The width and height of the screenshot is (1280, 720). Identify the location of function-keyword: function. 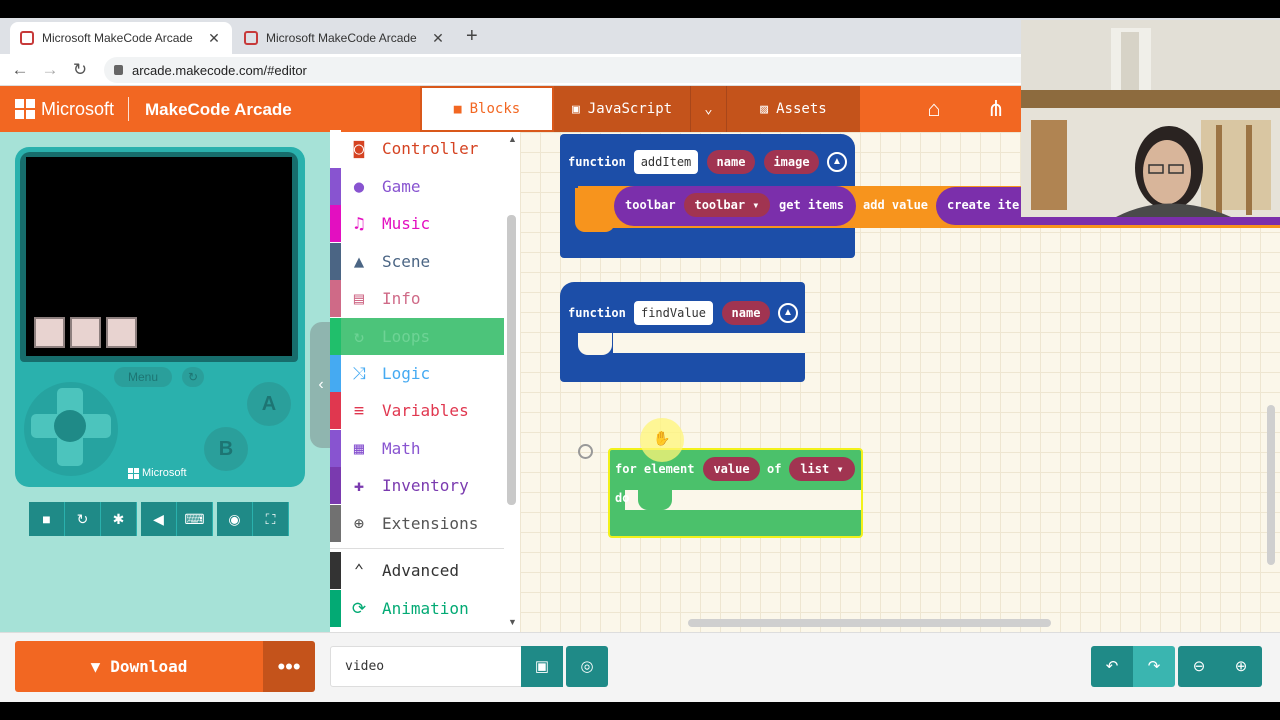
(597, 162).